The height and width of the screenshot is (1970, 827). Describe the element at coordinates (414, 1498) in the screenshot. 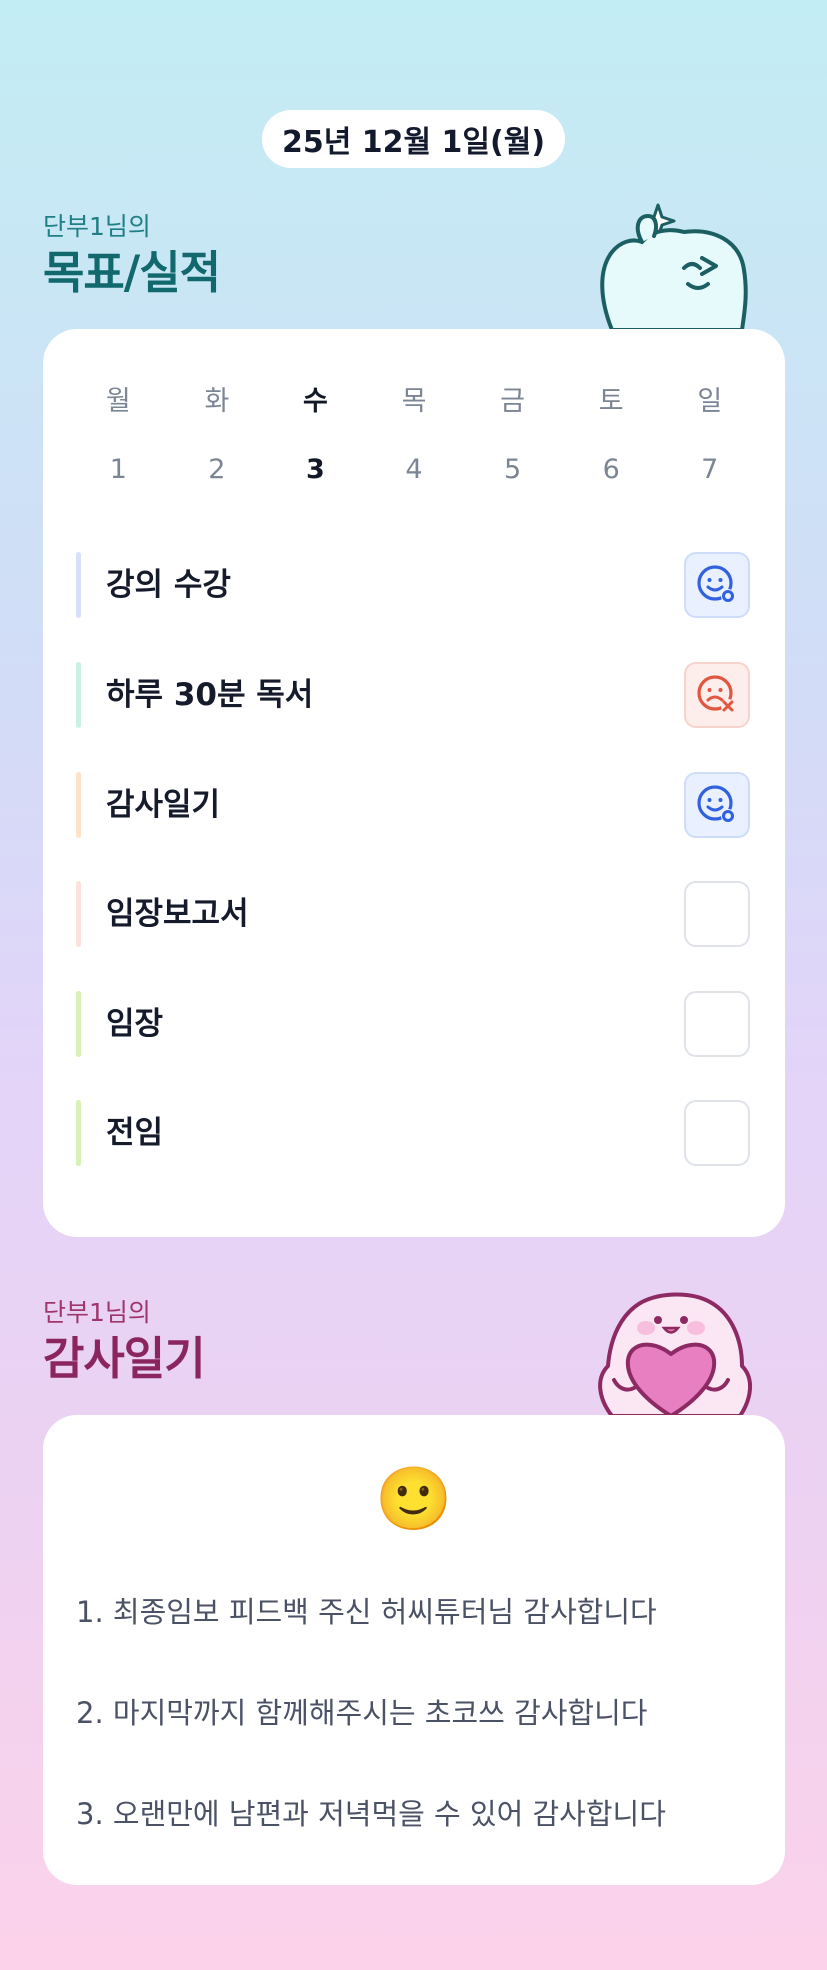

I see `mood-emoji-icon: 🙂` at that location.